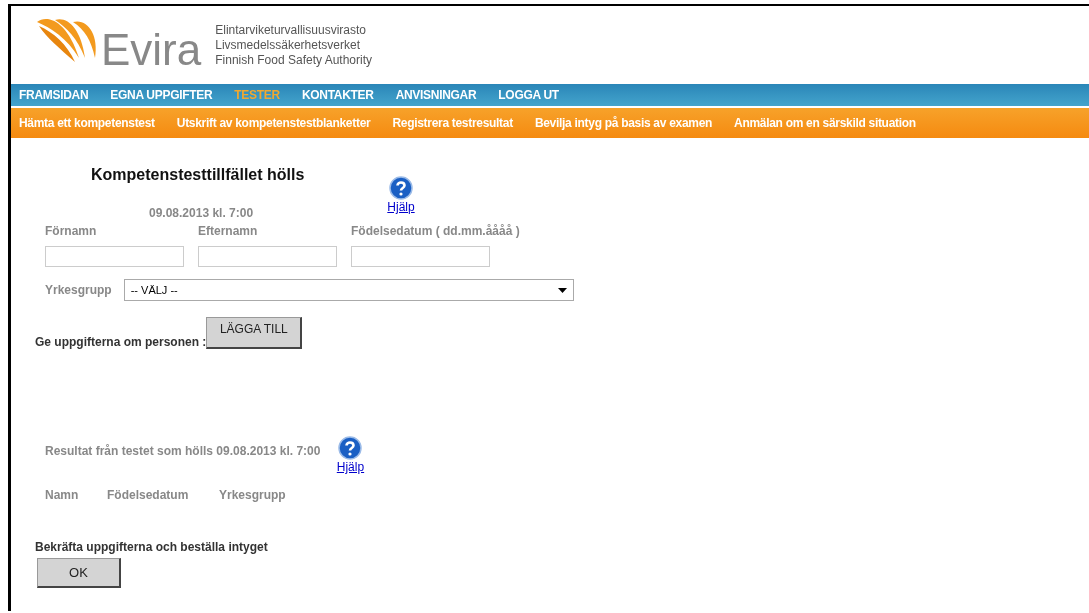  Describe the element at coordinates (151, 50) in the screenshot. I see `logo-text: Evira` at that location.